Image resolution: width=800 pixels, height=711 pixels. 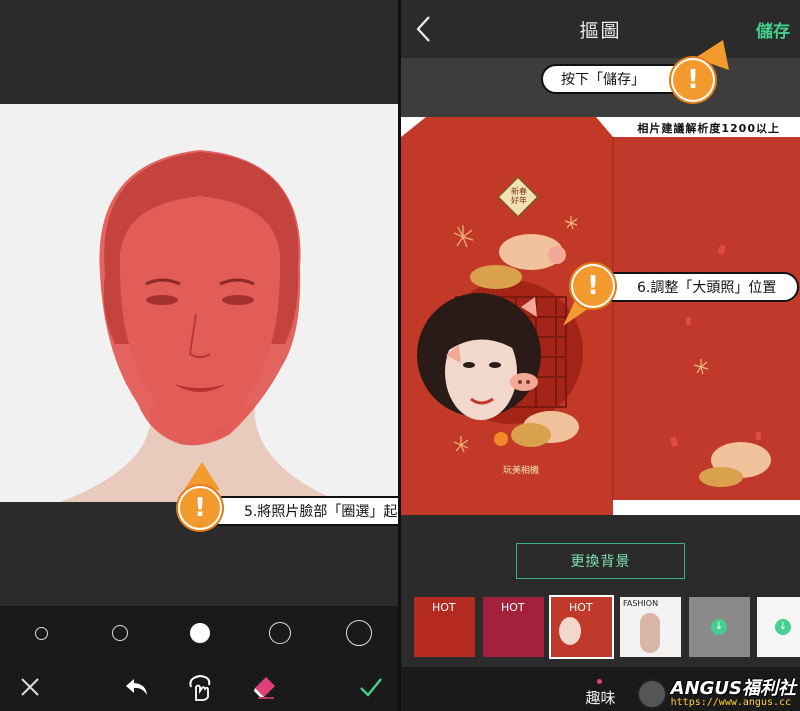 I want to click on background-thumbnail-strip: HOT HOT HOT FASHION ↓ ↓, so click(x=600, y=631).